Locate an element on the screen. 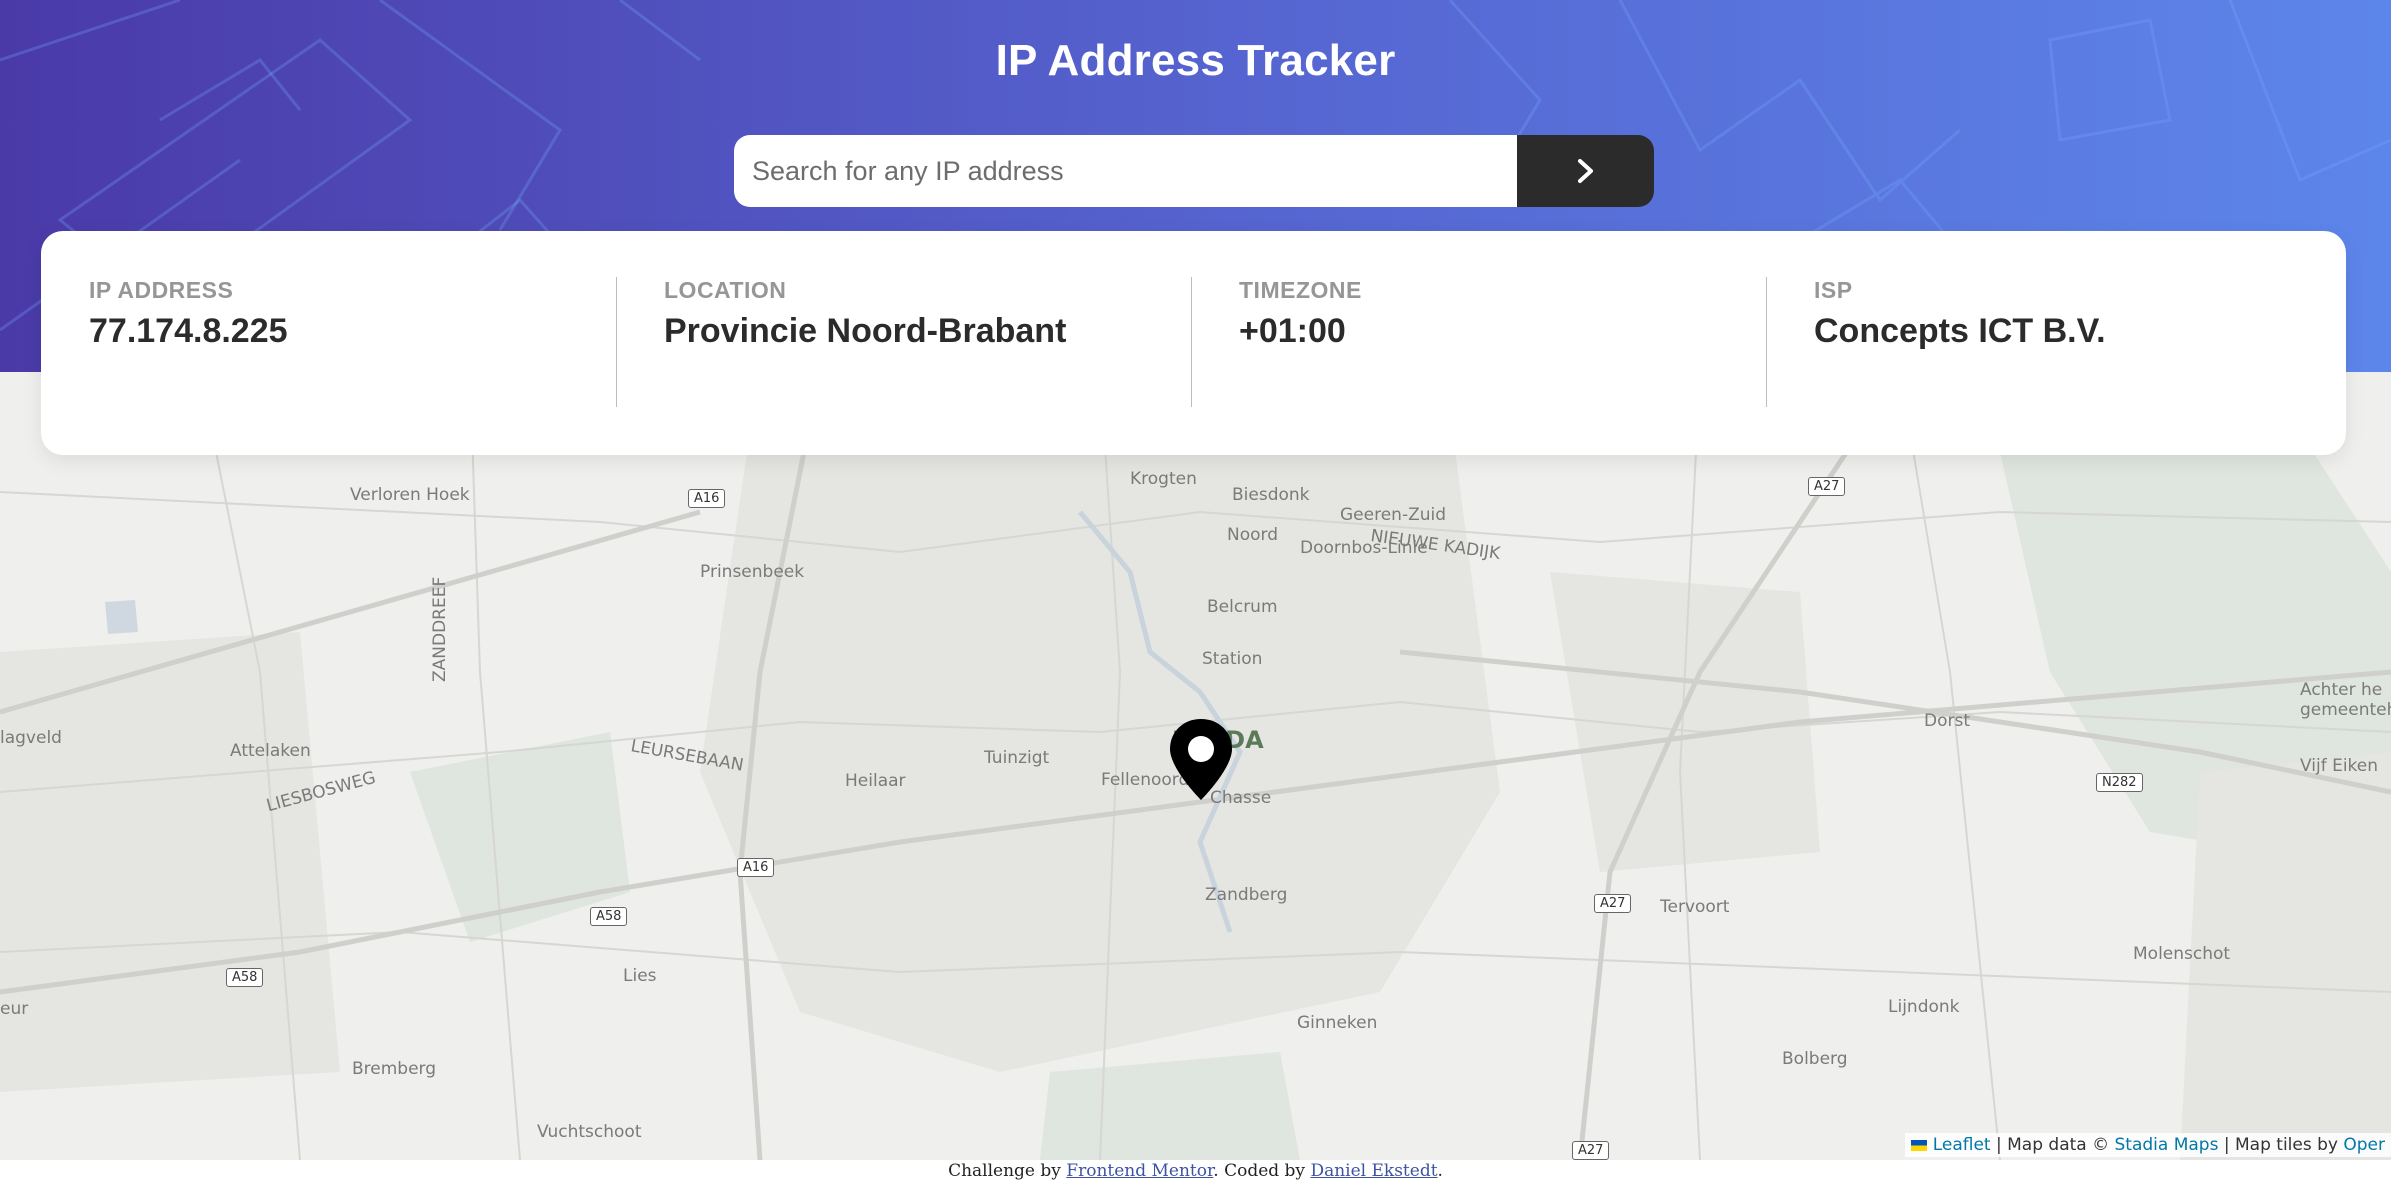 This screenshot has height=1182, width=2391. search-bar is located at coordinates (1194, 171).